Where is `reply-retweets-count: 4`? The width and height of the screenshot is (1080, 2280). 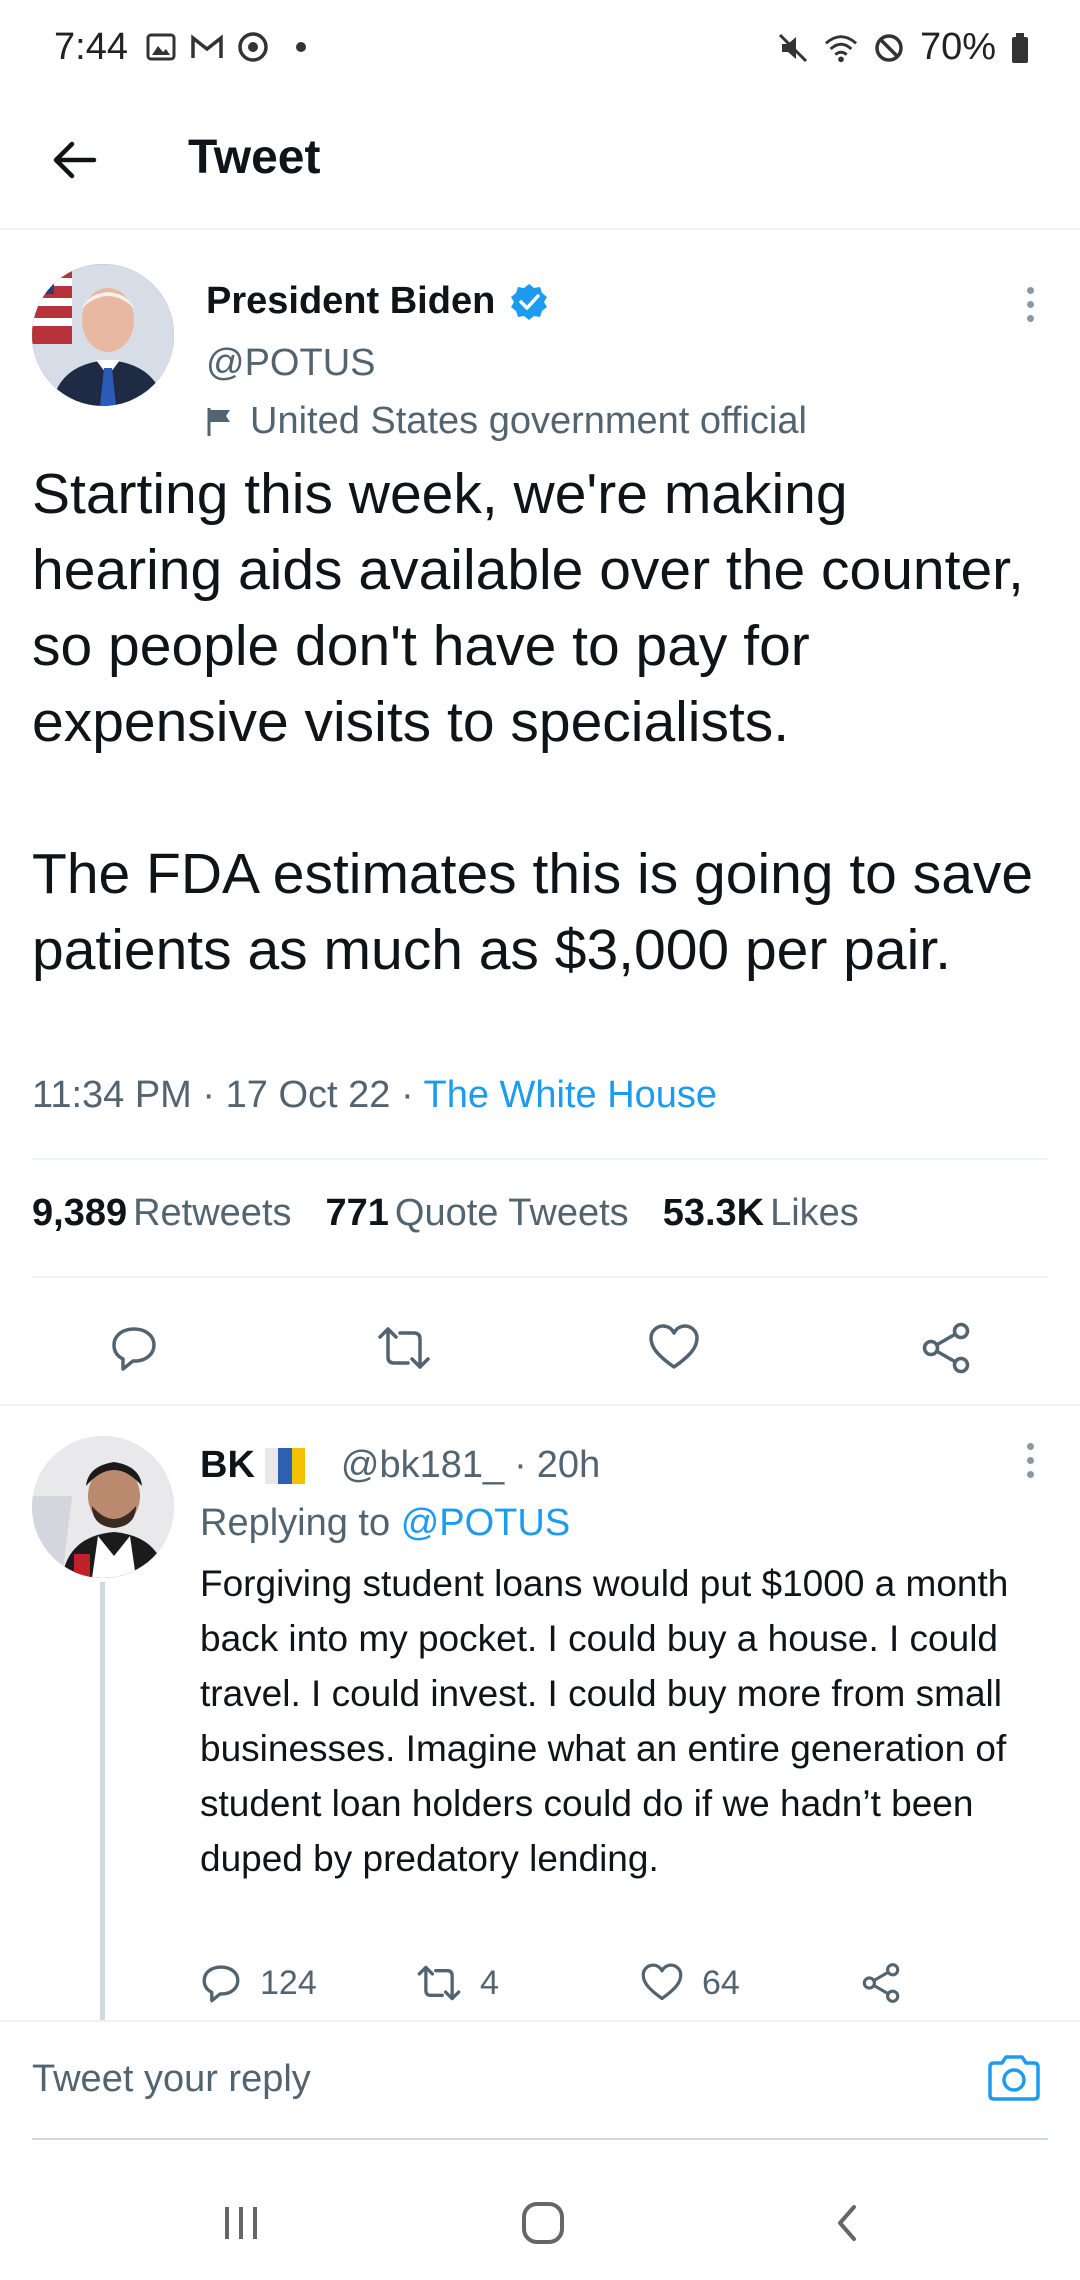 reply-retweets-count: 4 is located at coordinates (489, 1982).